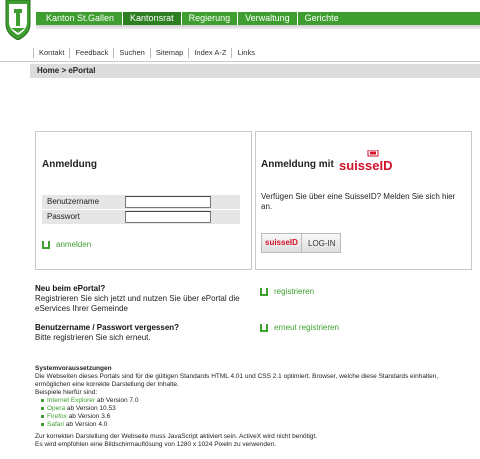  Describe the element at coordinates (321, 18) in the screenshot. I see `nav-gerichte: Gerichte` at that location.